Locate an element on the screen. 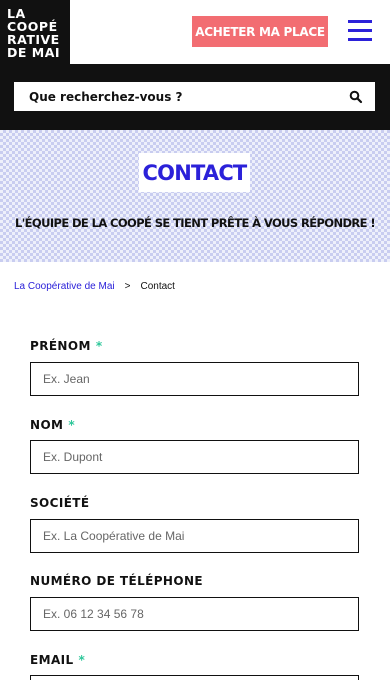 The width and height of the screenshot is (390, 680). field-label-text: NOM is located at coordinates (47, 425).